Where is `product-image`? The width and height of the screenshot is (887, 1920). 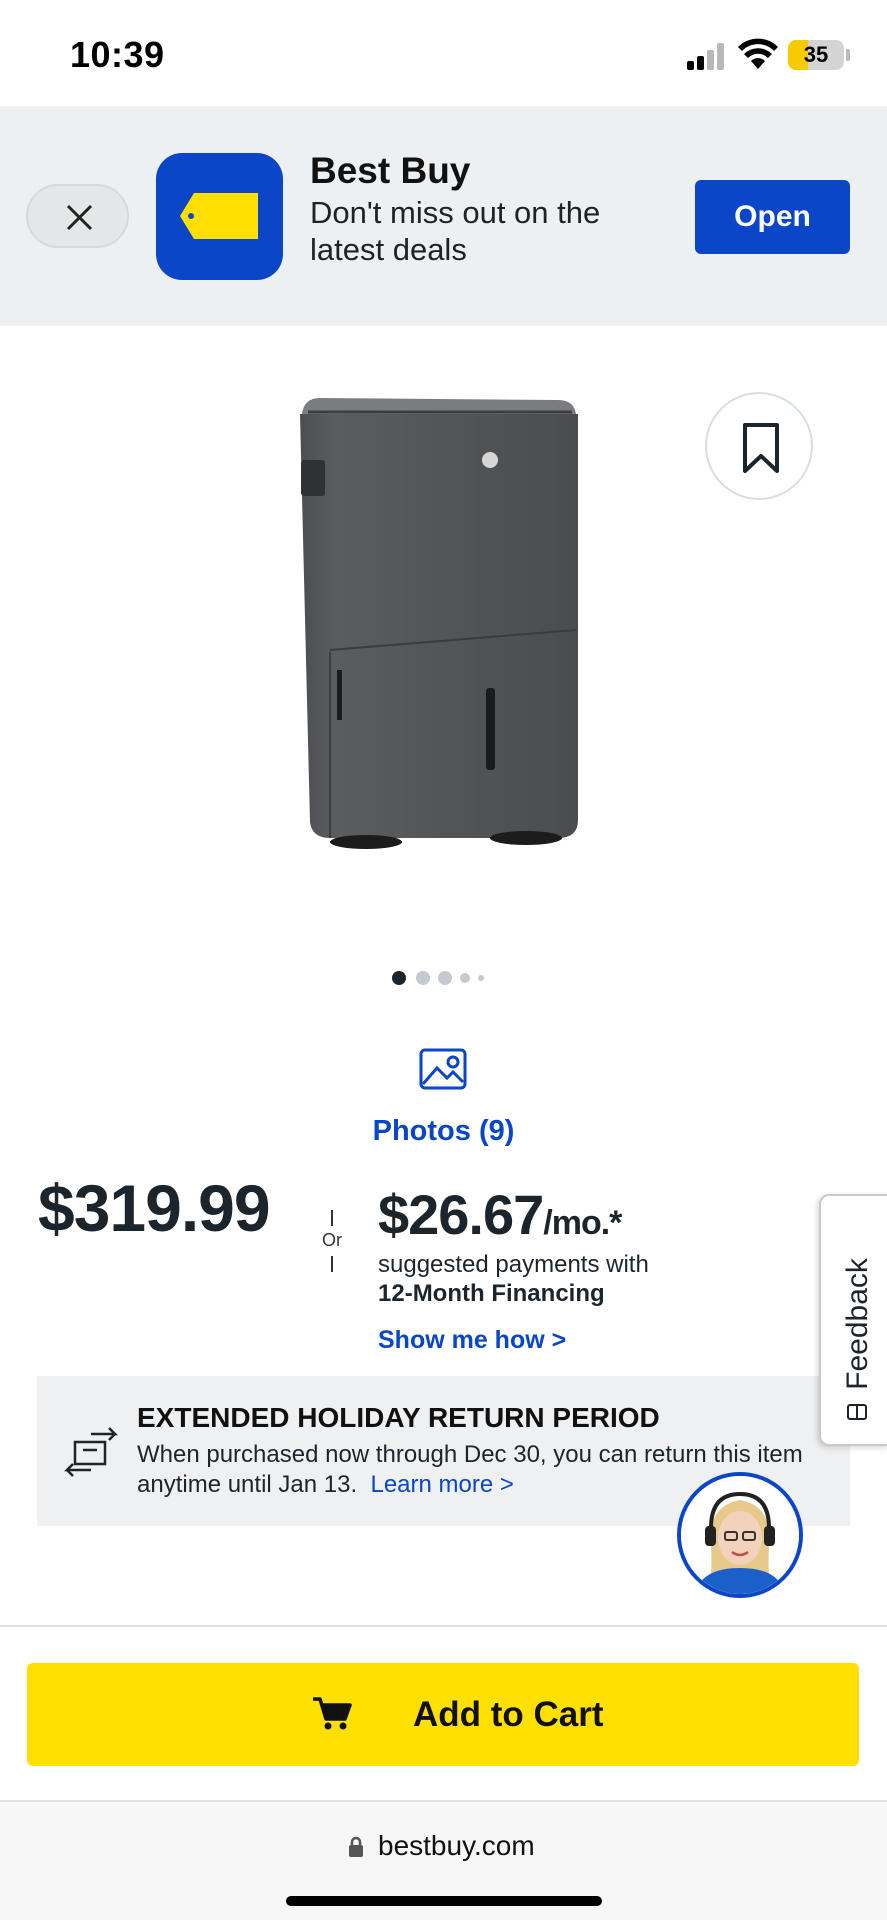 product-image is located at coordinates (446, 620).